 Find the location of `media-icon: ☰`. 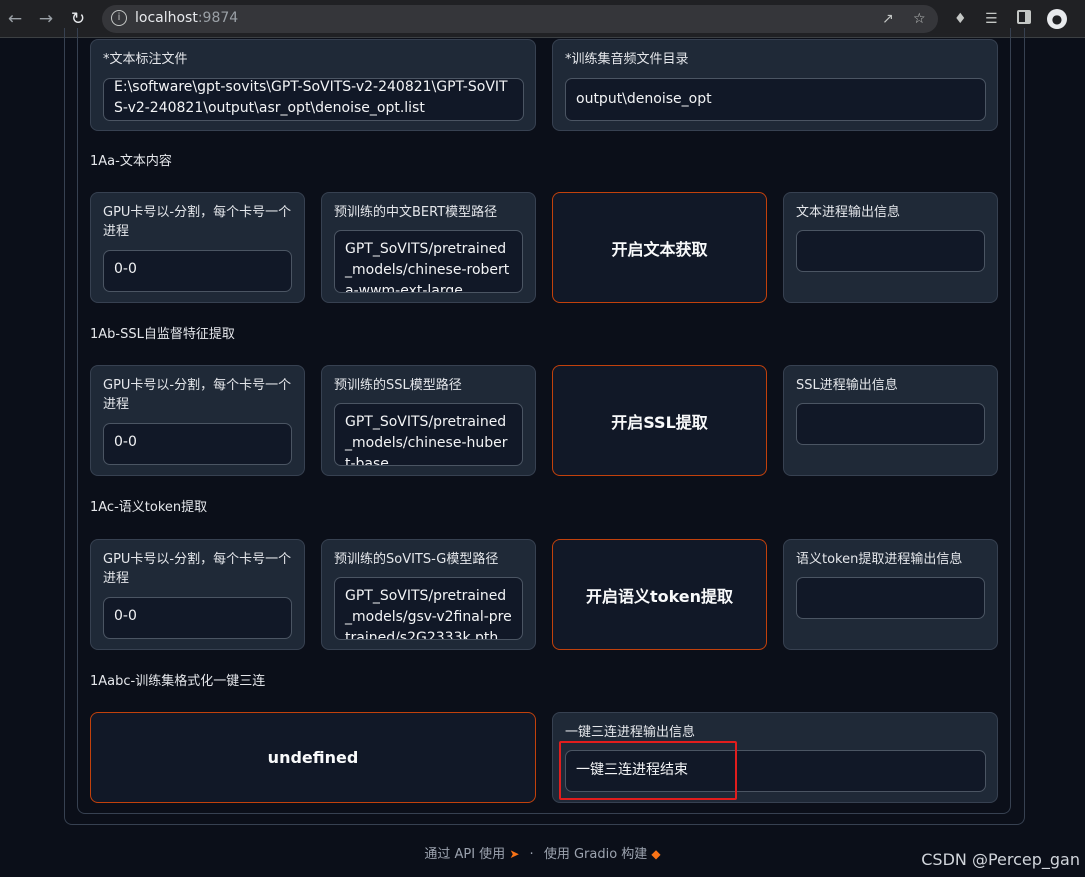

media-icon: ☰ is located at coordinates (991, 19).